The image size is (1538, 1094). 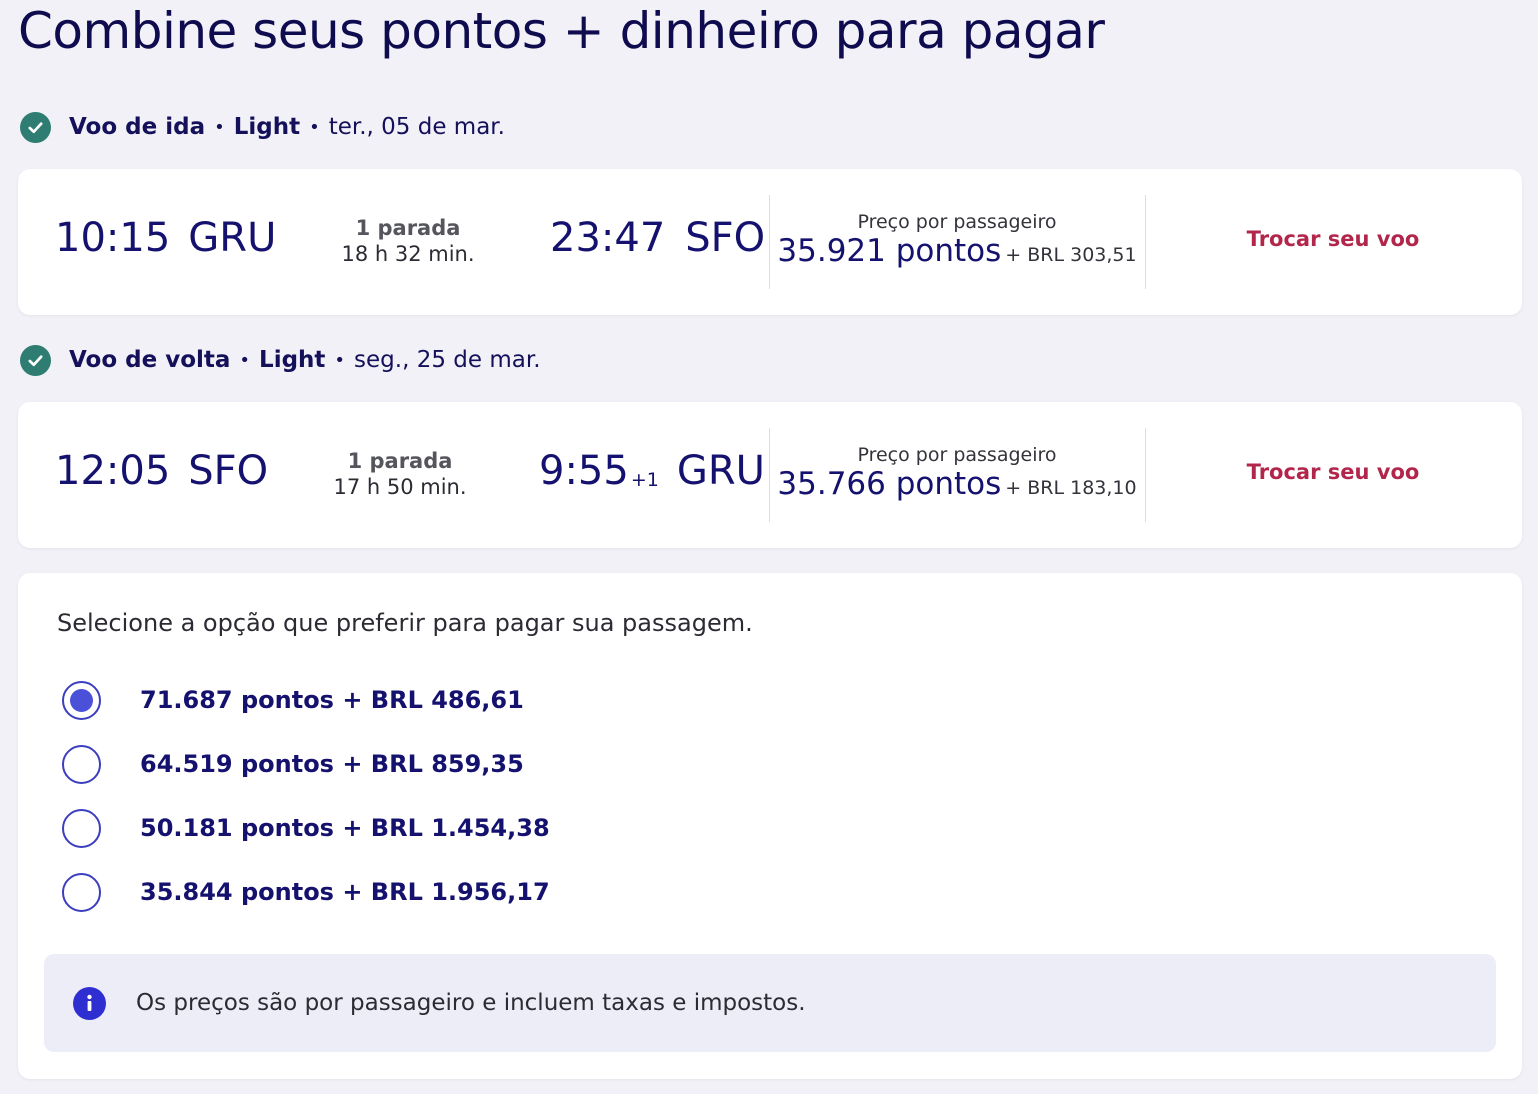 I want to click on payment-option: 64.519 pontos + BRL 859,35, so click(x=293, y=764).